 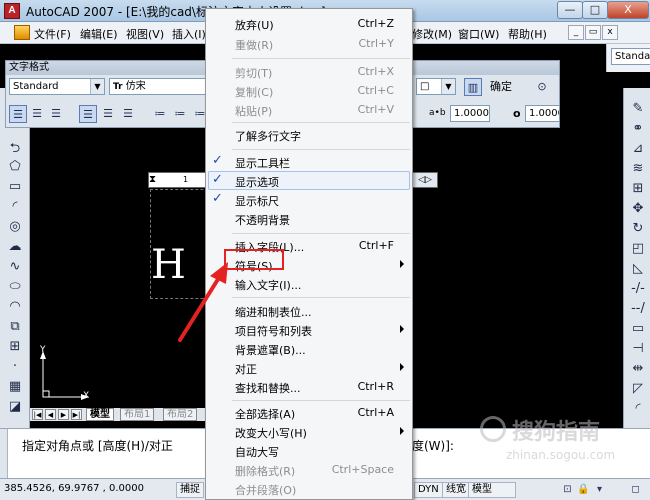 I want to click on menu-modify: 修改(M), so click(x=432, y=34).